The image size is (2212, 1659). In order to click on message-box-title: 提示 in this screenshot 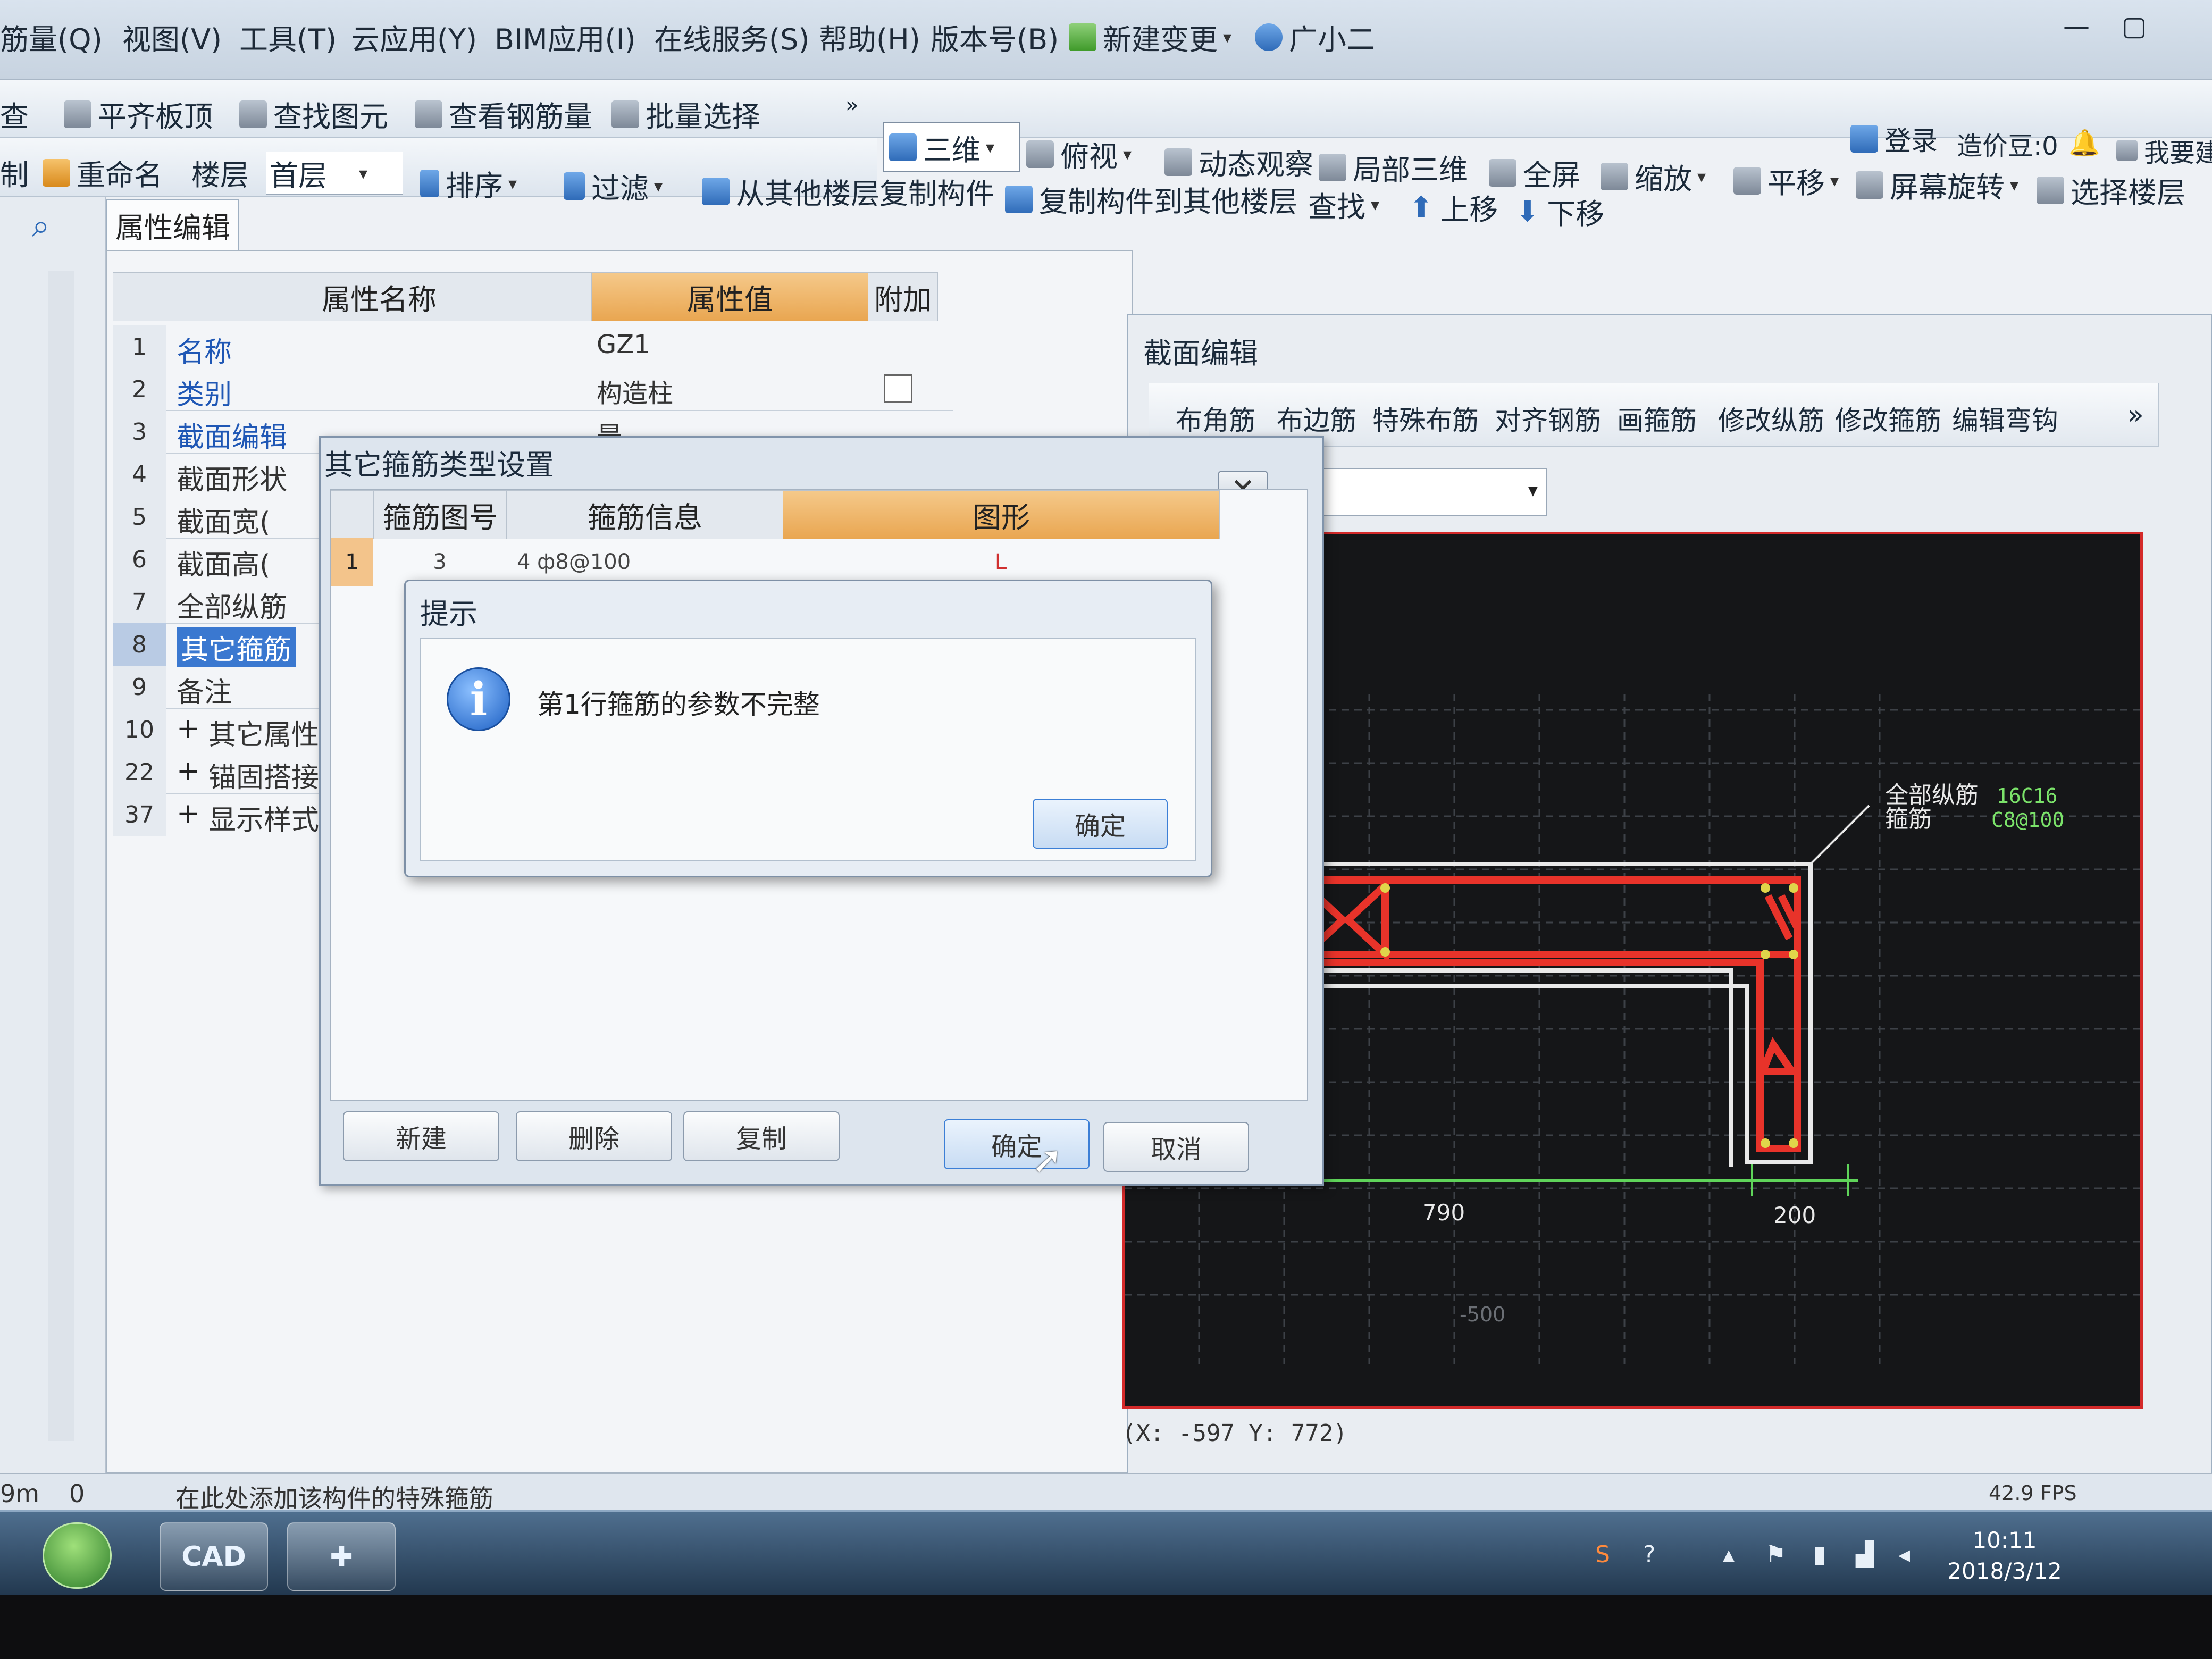, I will do `click(448, 614)`.